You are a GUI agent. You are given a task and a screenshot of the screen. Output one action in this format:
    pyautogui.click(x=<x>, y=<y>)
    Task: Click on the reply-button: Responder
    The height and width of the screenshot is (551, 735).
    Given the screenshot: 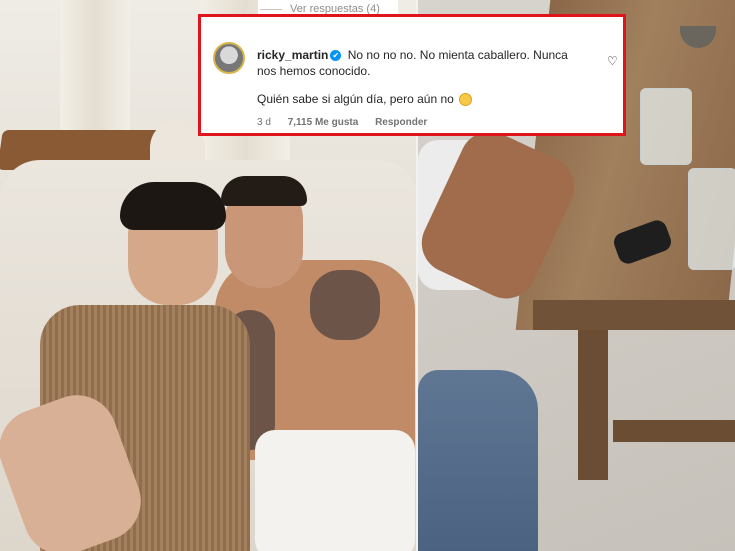 What is the action you would take?
    pyautogui.click(x=401, y=122)
    